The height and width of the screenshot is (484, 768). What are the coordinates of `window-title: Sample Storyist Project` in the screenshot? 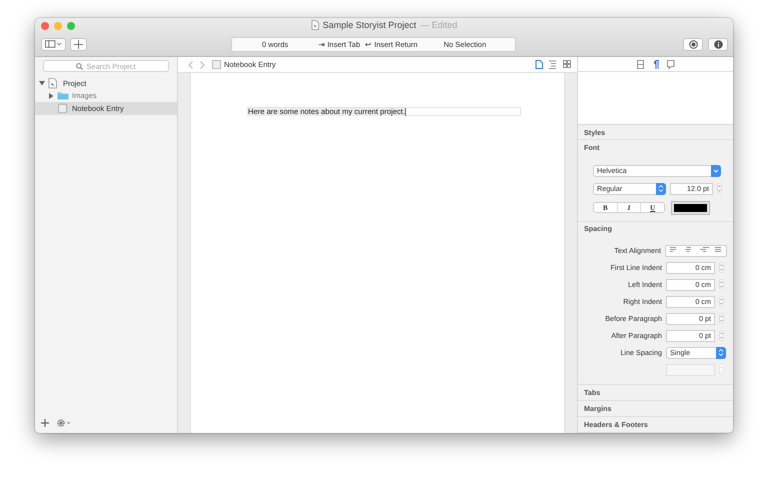 It's located at (369, 25).